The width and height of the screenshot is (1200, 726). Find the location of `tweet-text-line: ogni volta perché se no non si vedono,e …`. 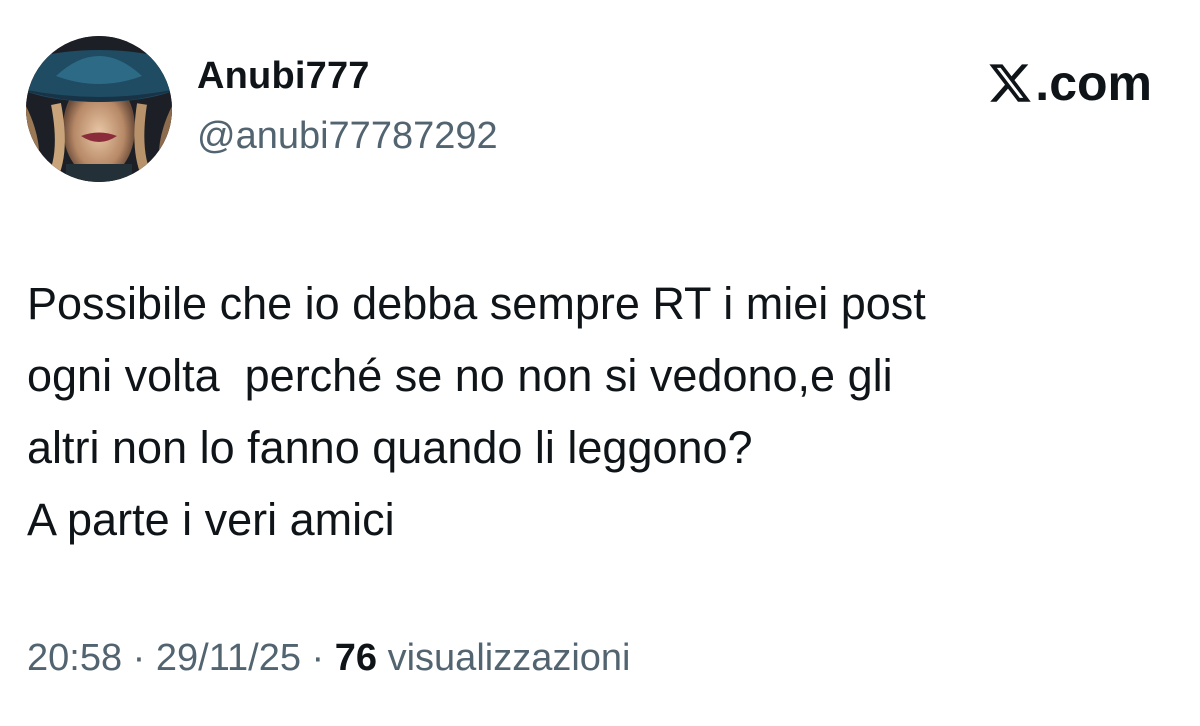

tweet-text-line: ogni volta perché se no non si vedono,e … is located at coordinates (460, 375).